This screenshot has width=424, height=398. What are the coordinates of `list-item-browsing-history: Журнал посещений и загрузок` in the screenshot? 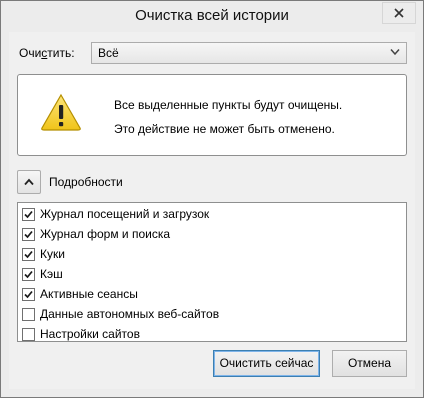 It's located at (207, 215).